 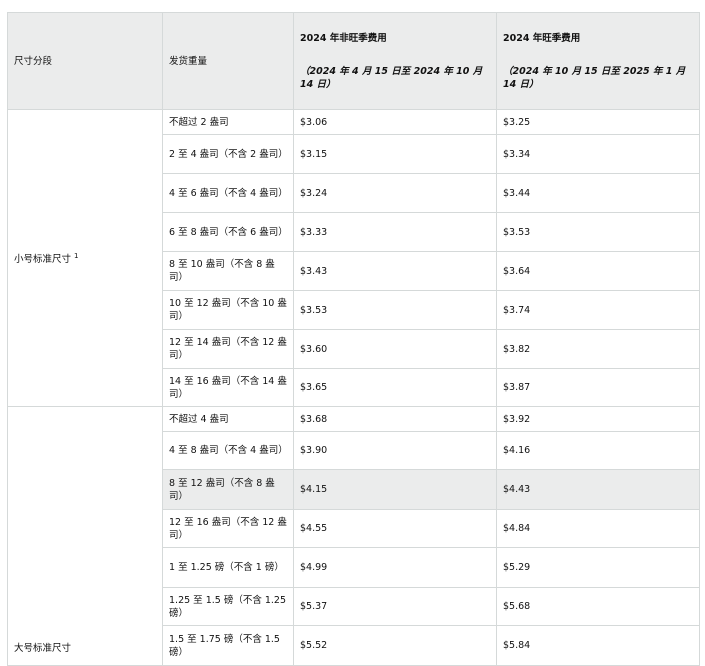 What do you see at coordinates (395, 310) in the screenshot?
I see `offpeak-fee-cell: $3.53` at bounding box center [395, 310].